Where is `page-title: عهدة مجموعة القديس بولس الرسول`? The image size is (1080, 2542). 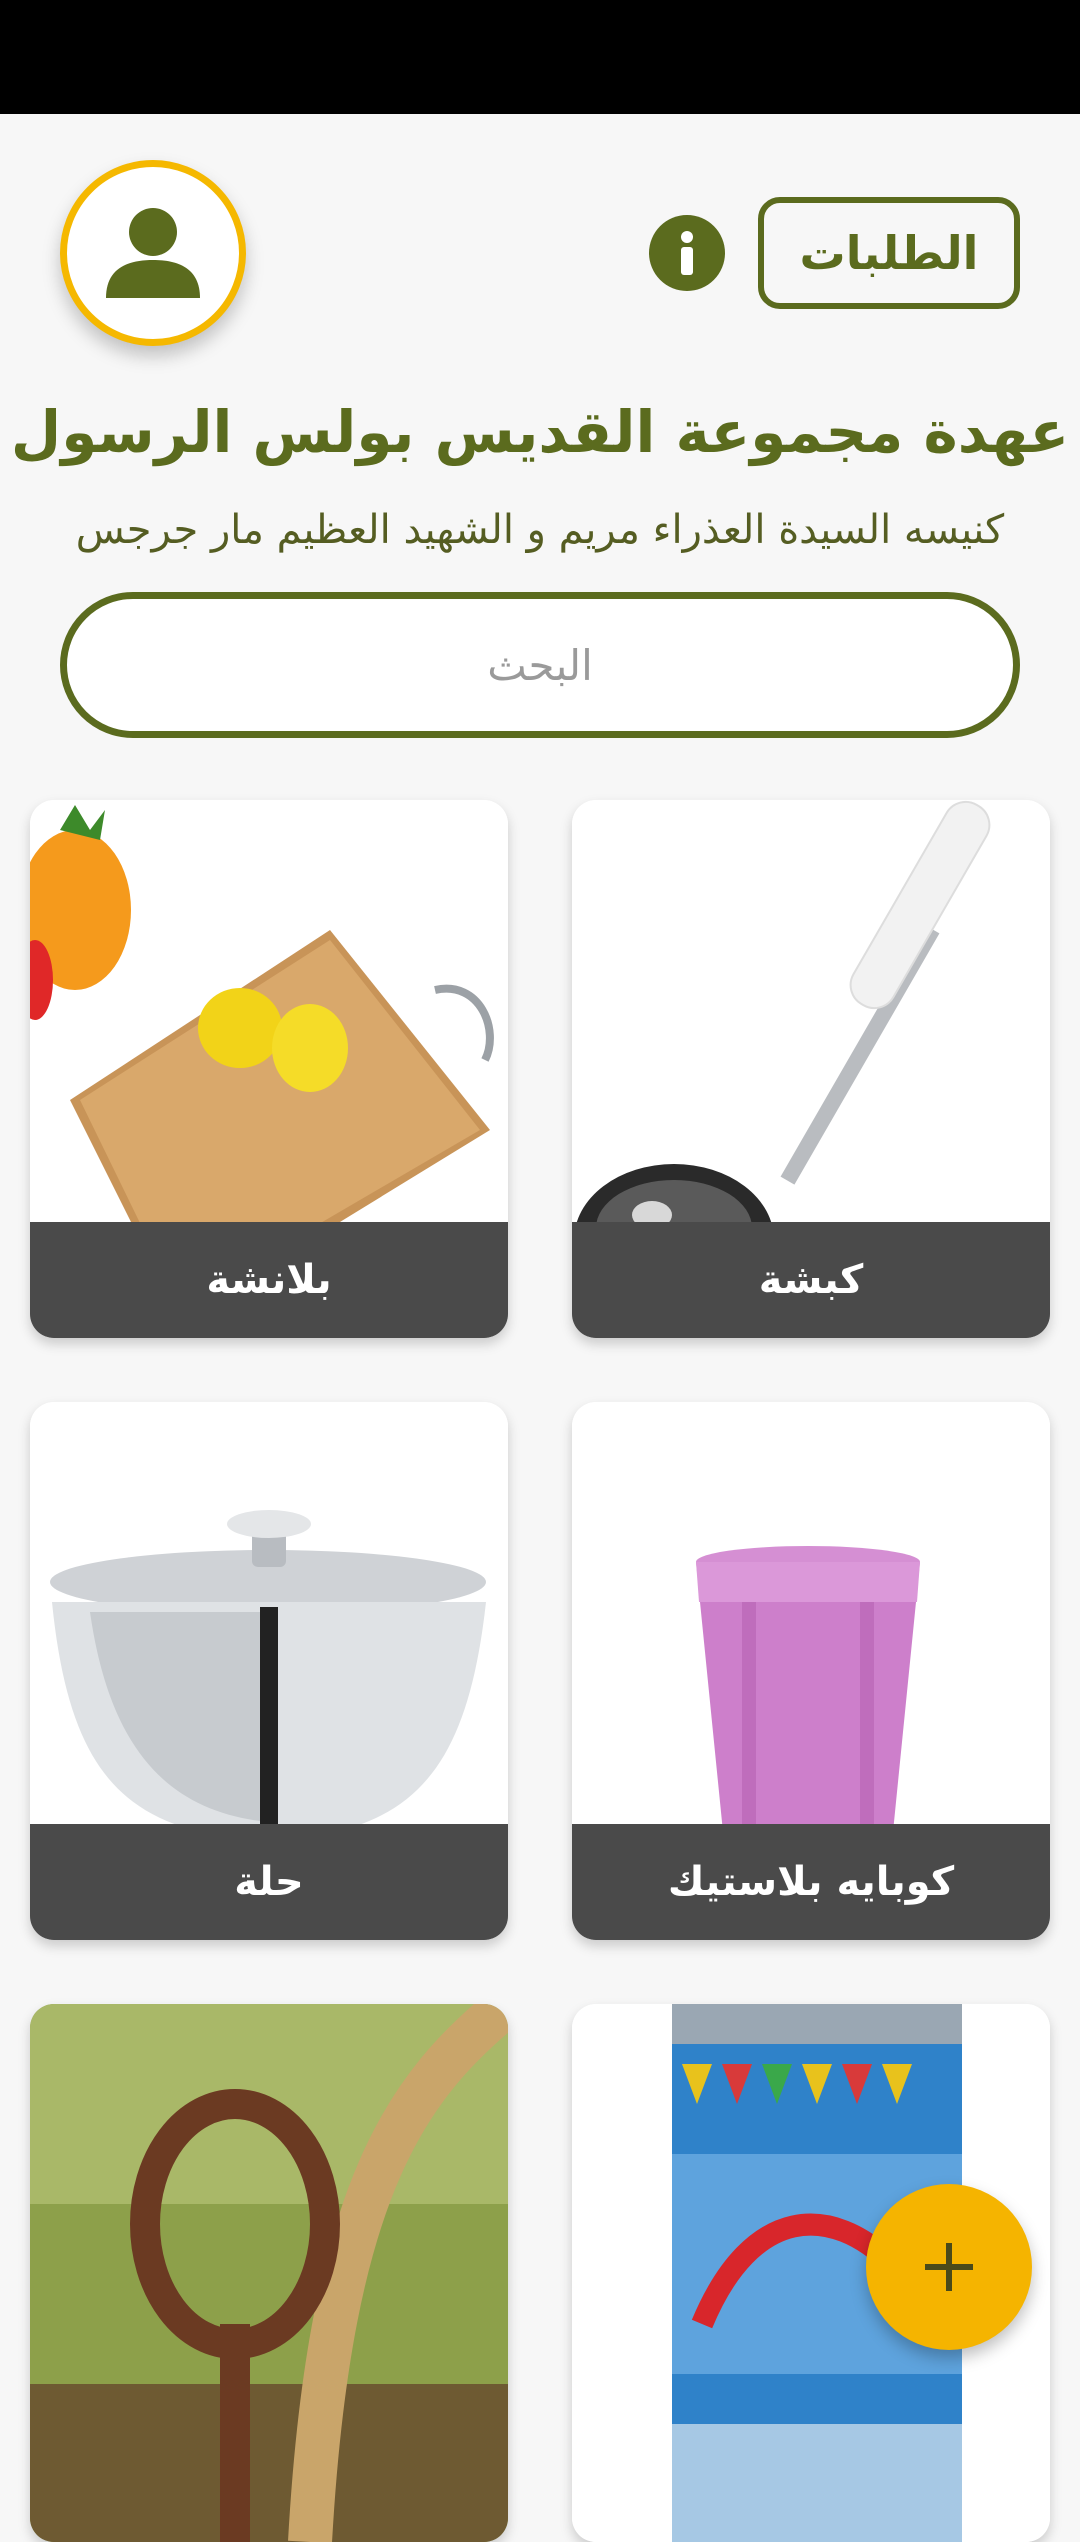 page-title: عهدة مجموعة القديس بولس الرسول is located at coordinates (540, 432).